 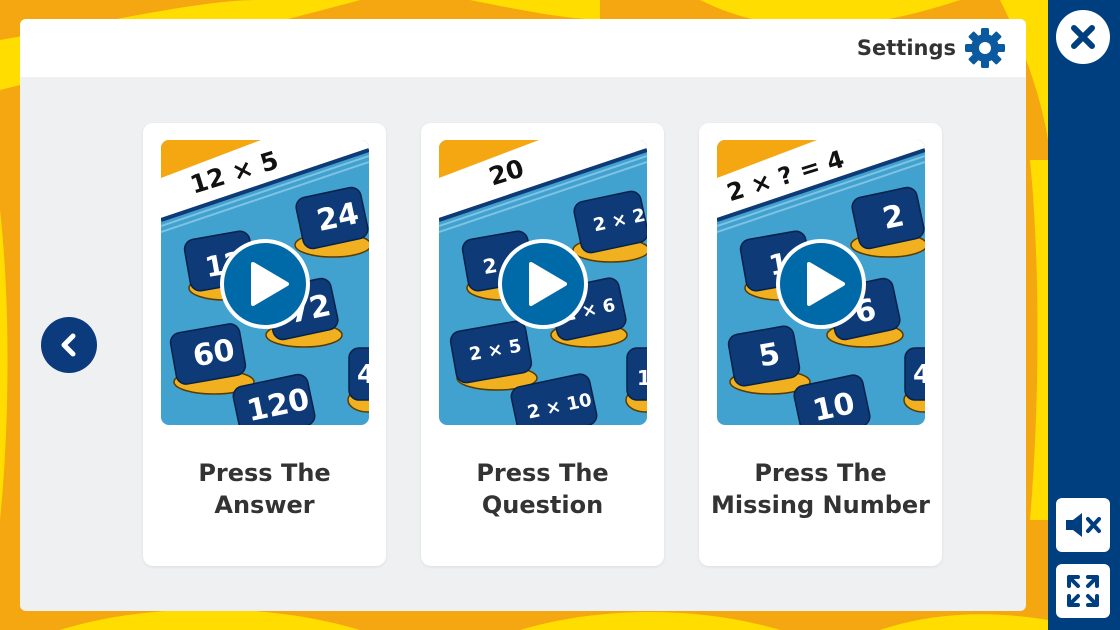 What do you see at coordinates (985, 48) in the screenshot?
I see `gear-icon` at bounding box center [985, 48].